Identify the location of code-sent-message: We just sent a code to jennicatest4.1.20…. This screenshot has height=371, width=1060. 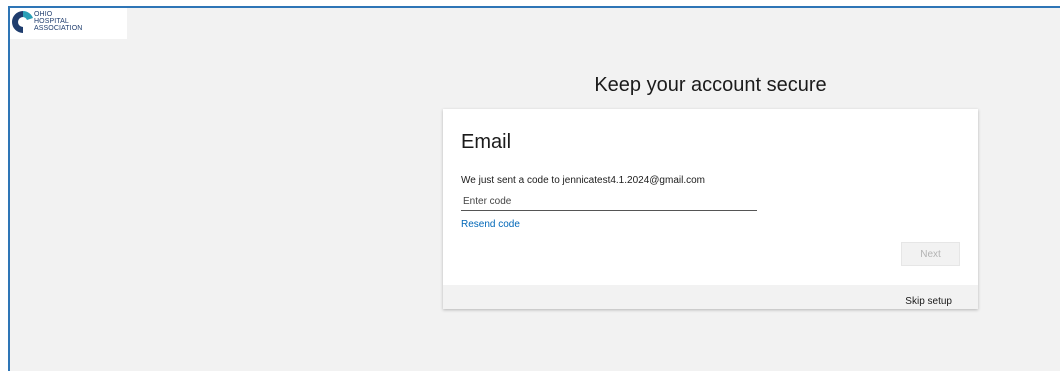
(583, 180).